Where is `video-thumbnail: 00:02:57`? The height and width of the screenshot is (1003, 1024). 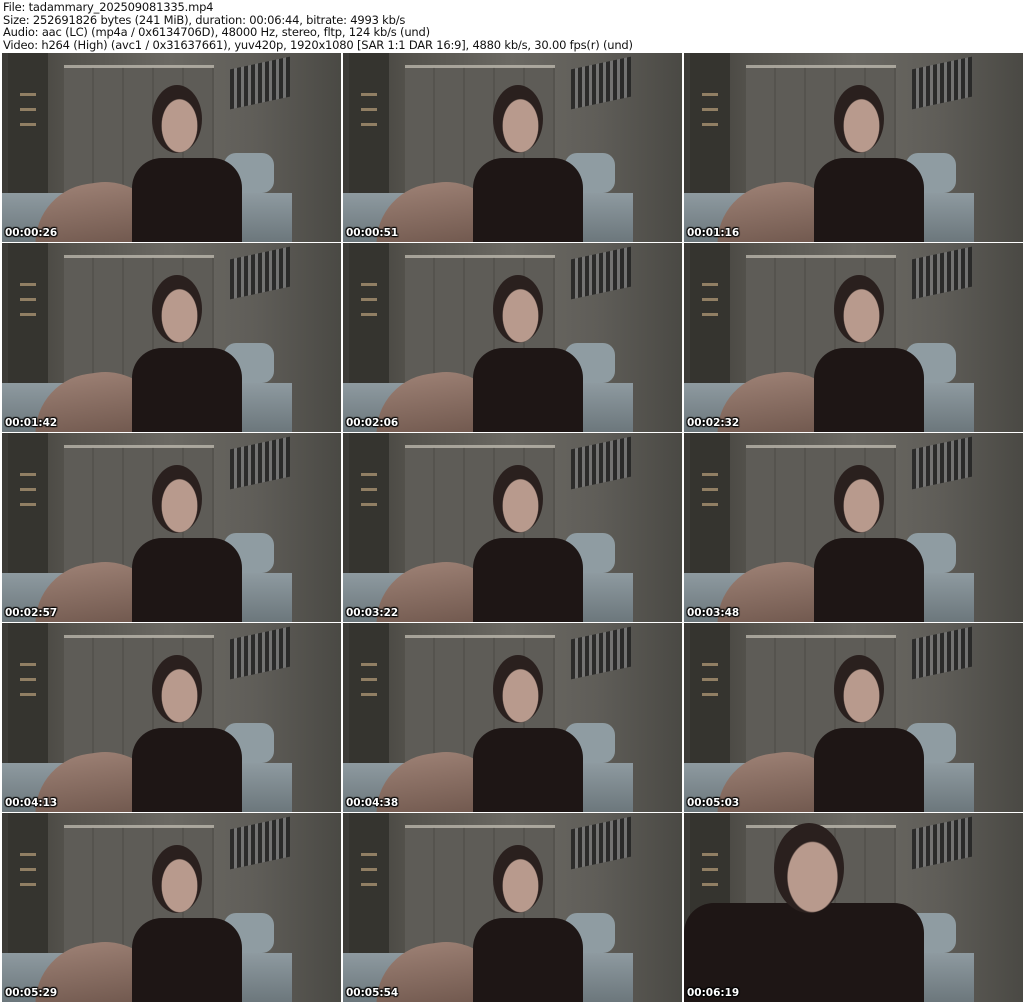 video-thumbnail: 00:02:57 is located at coordinates (171, 527).